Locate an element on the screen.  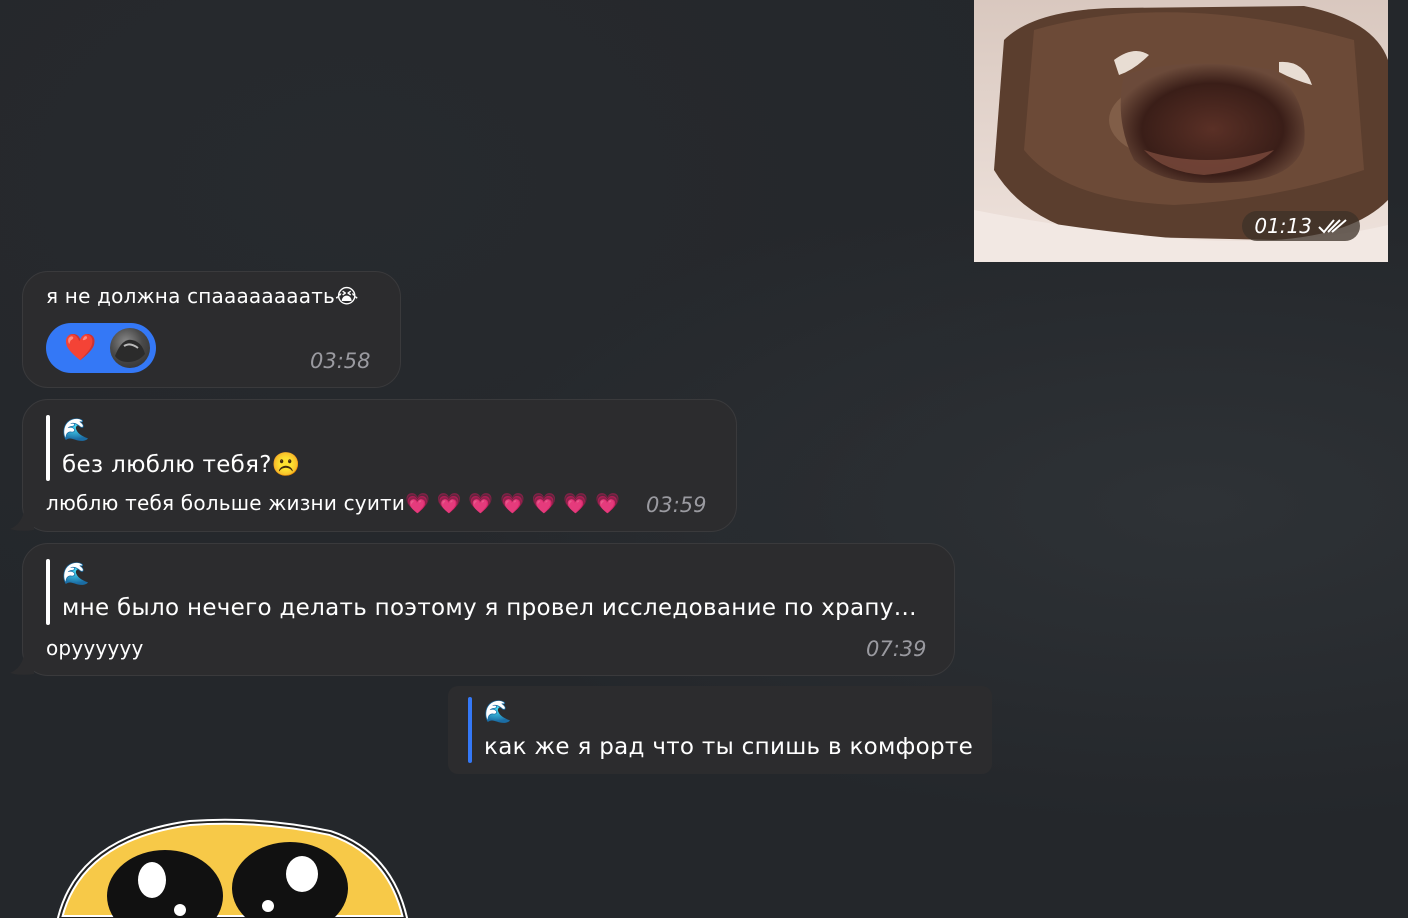
photo-time-pill: 01:13 is located at coordinates (1301, 226).